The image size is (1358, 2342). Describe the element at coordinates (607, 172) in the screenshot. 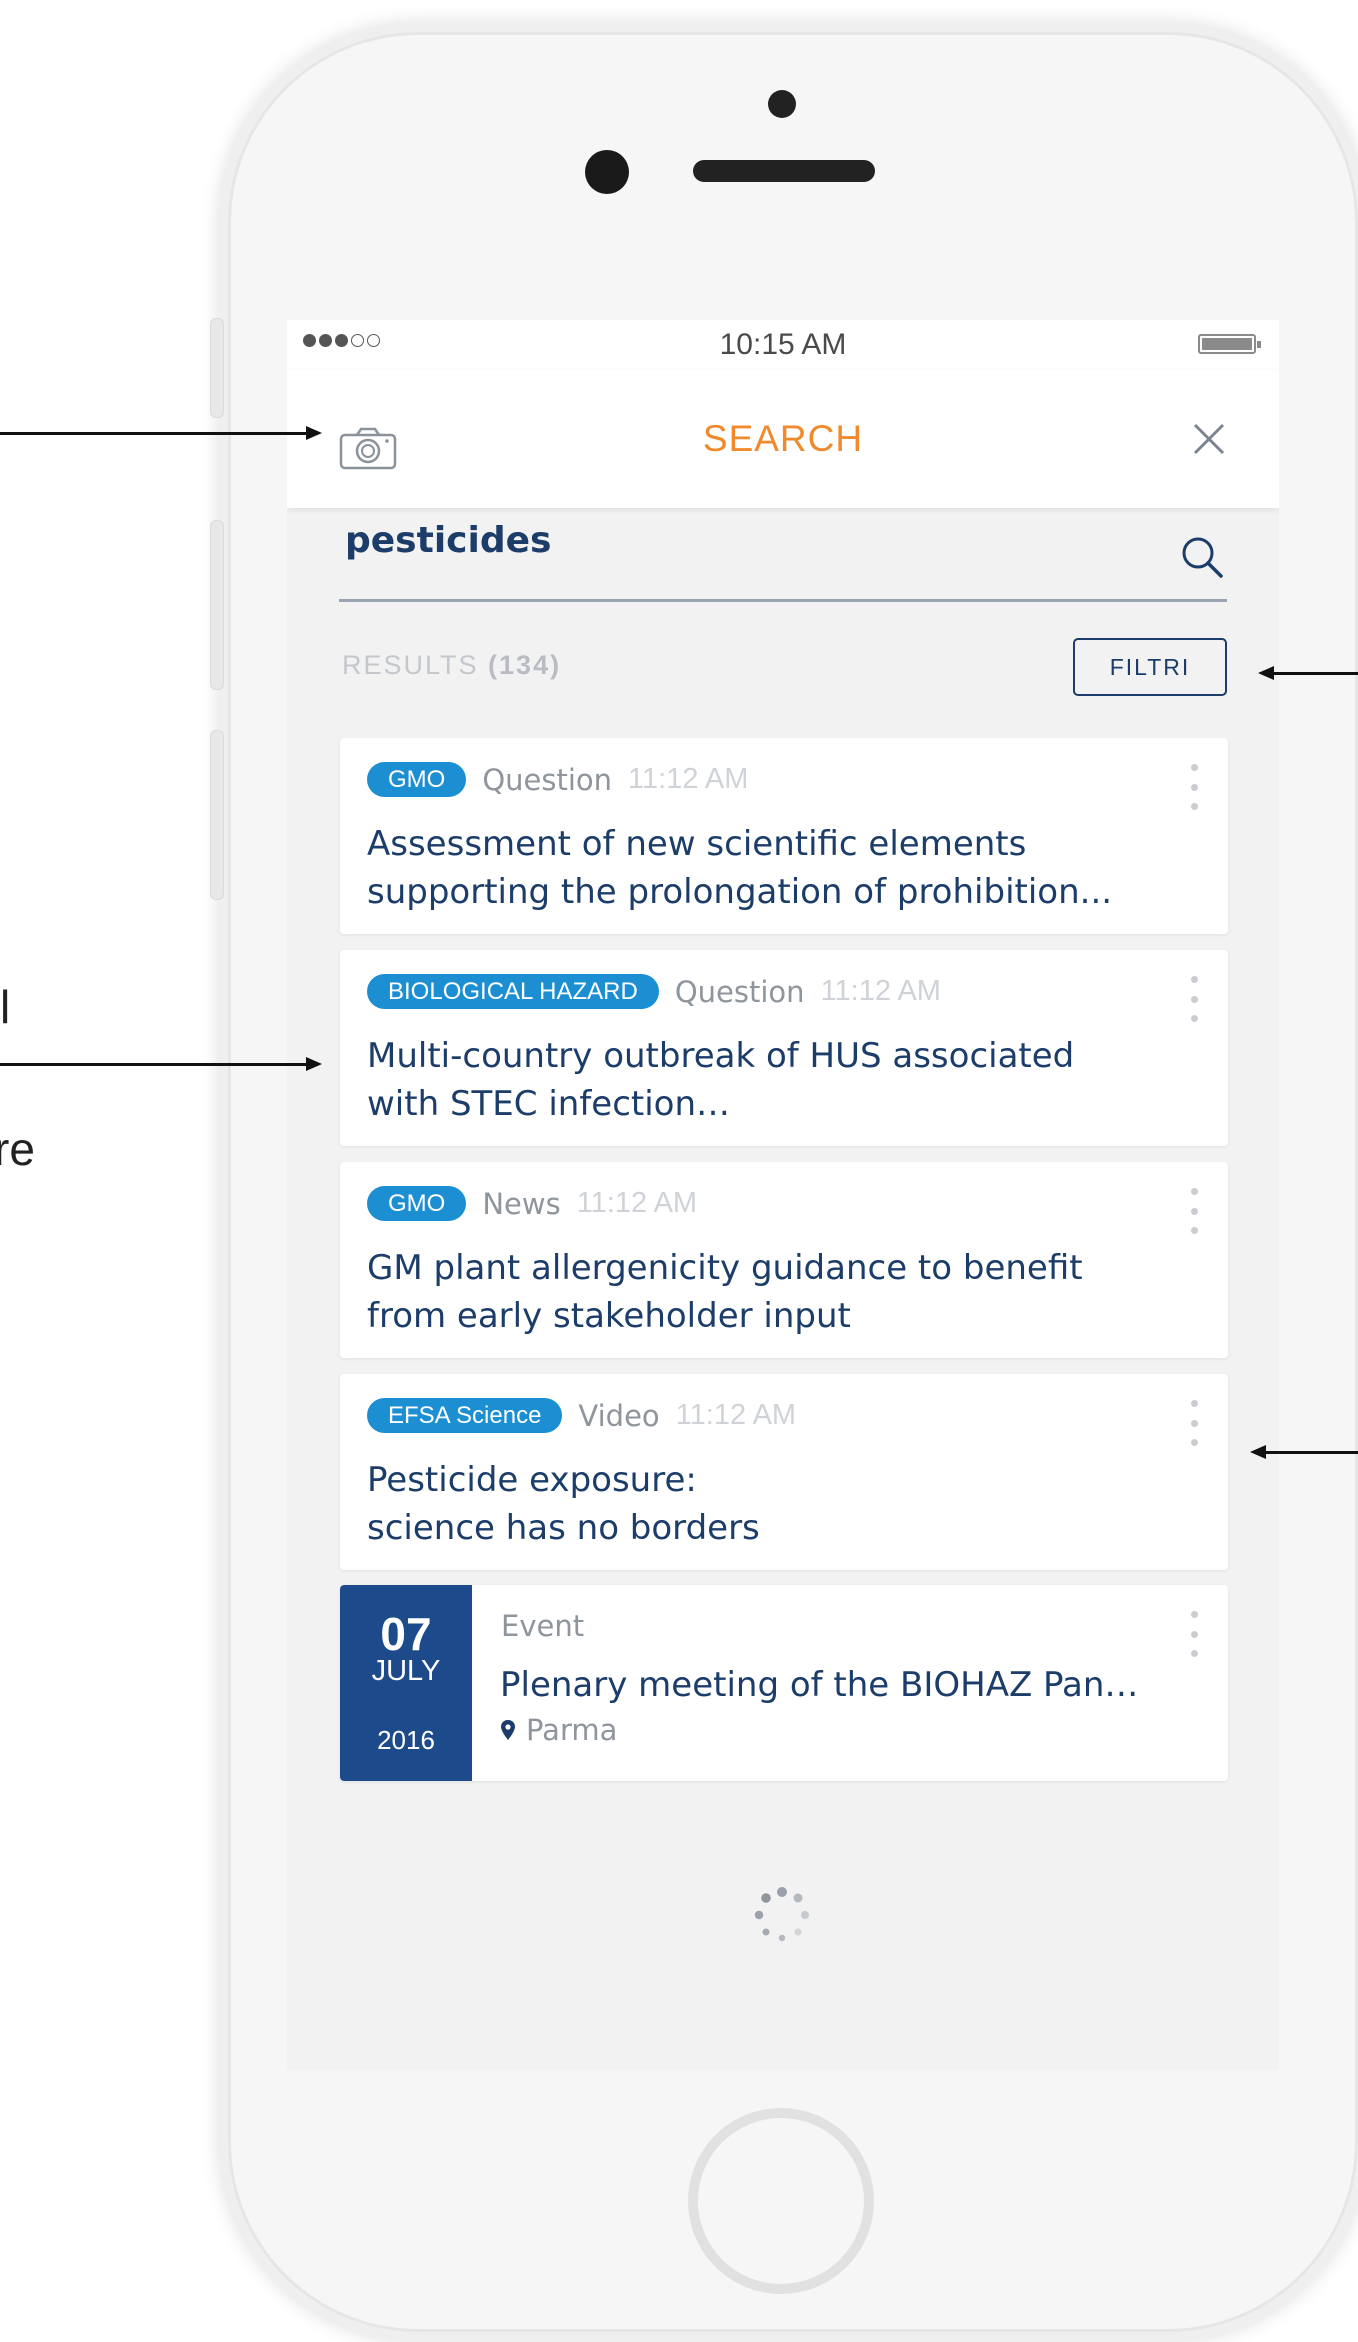

I see `front-camera` at that location.